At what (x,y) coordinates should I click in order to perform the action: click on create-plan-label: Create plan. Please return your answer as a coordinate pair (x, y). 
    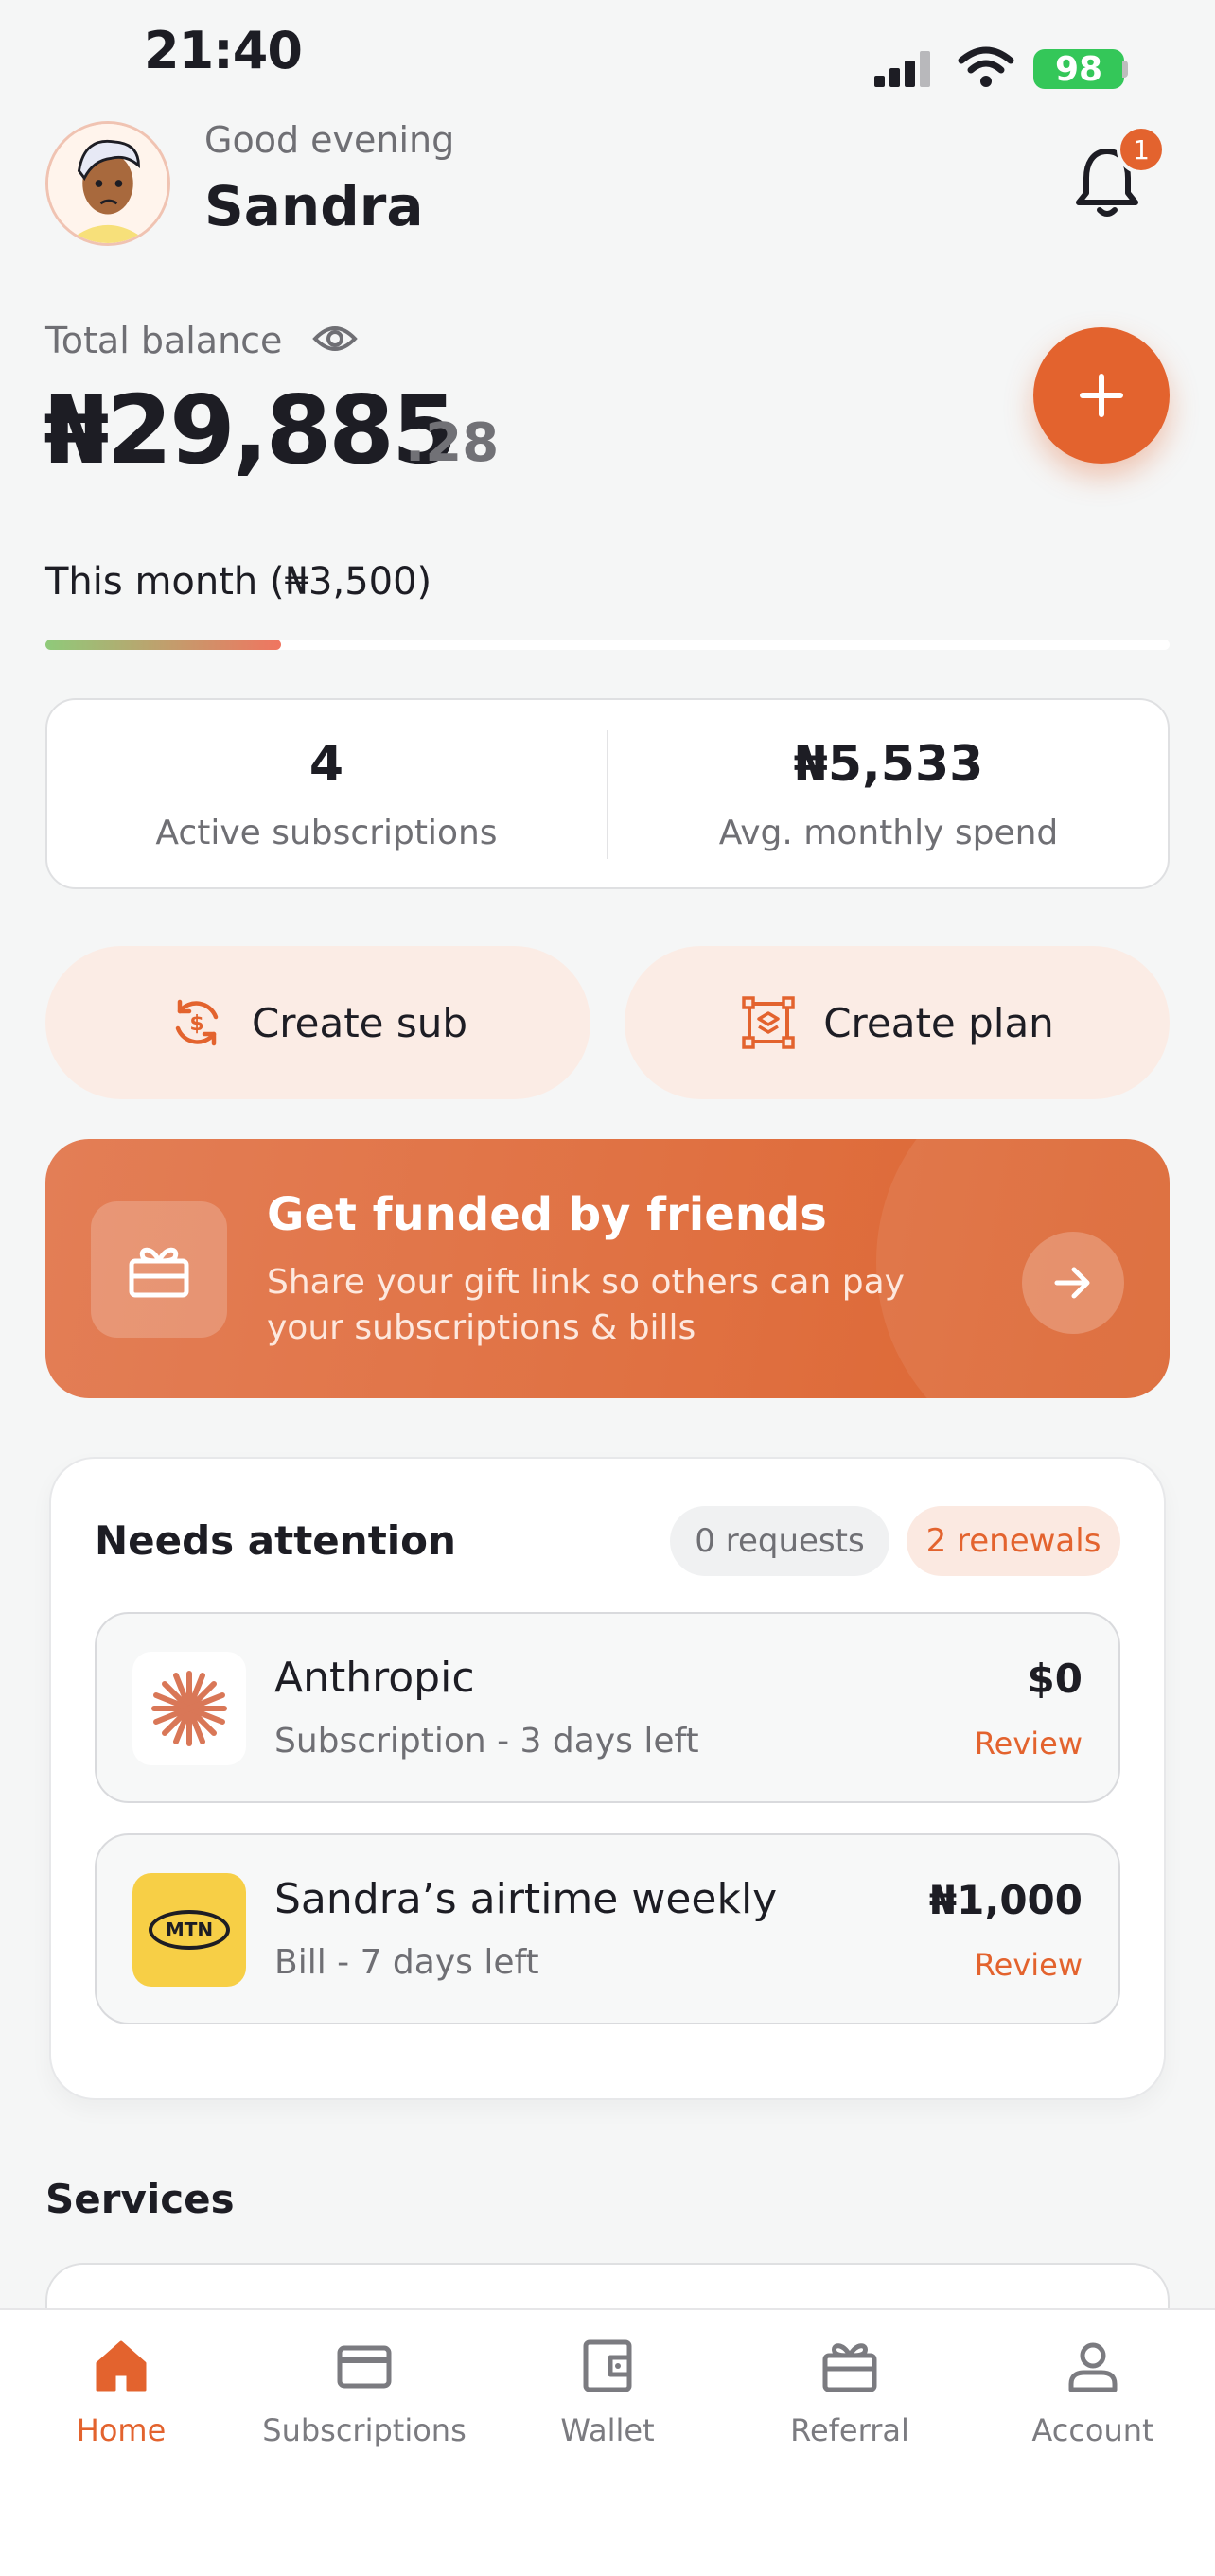
    Looking at the image, I should click on (938, 1023).